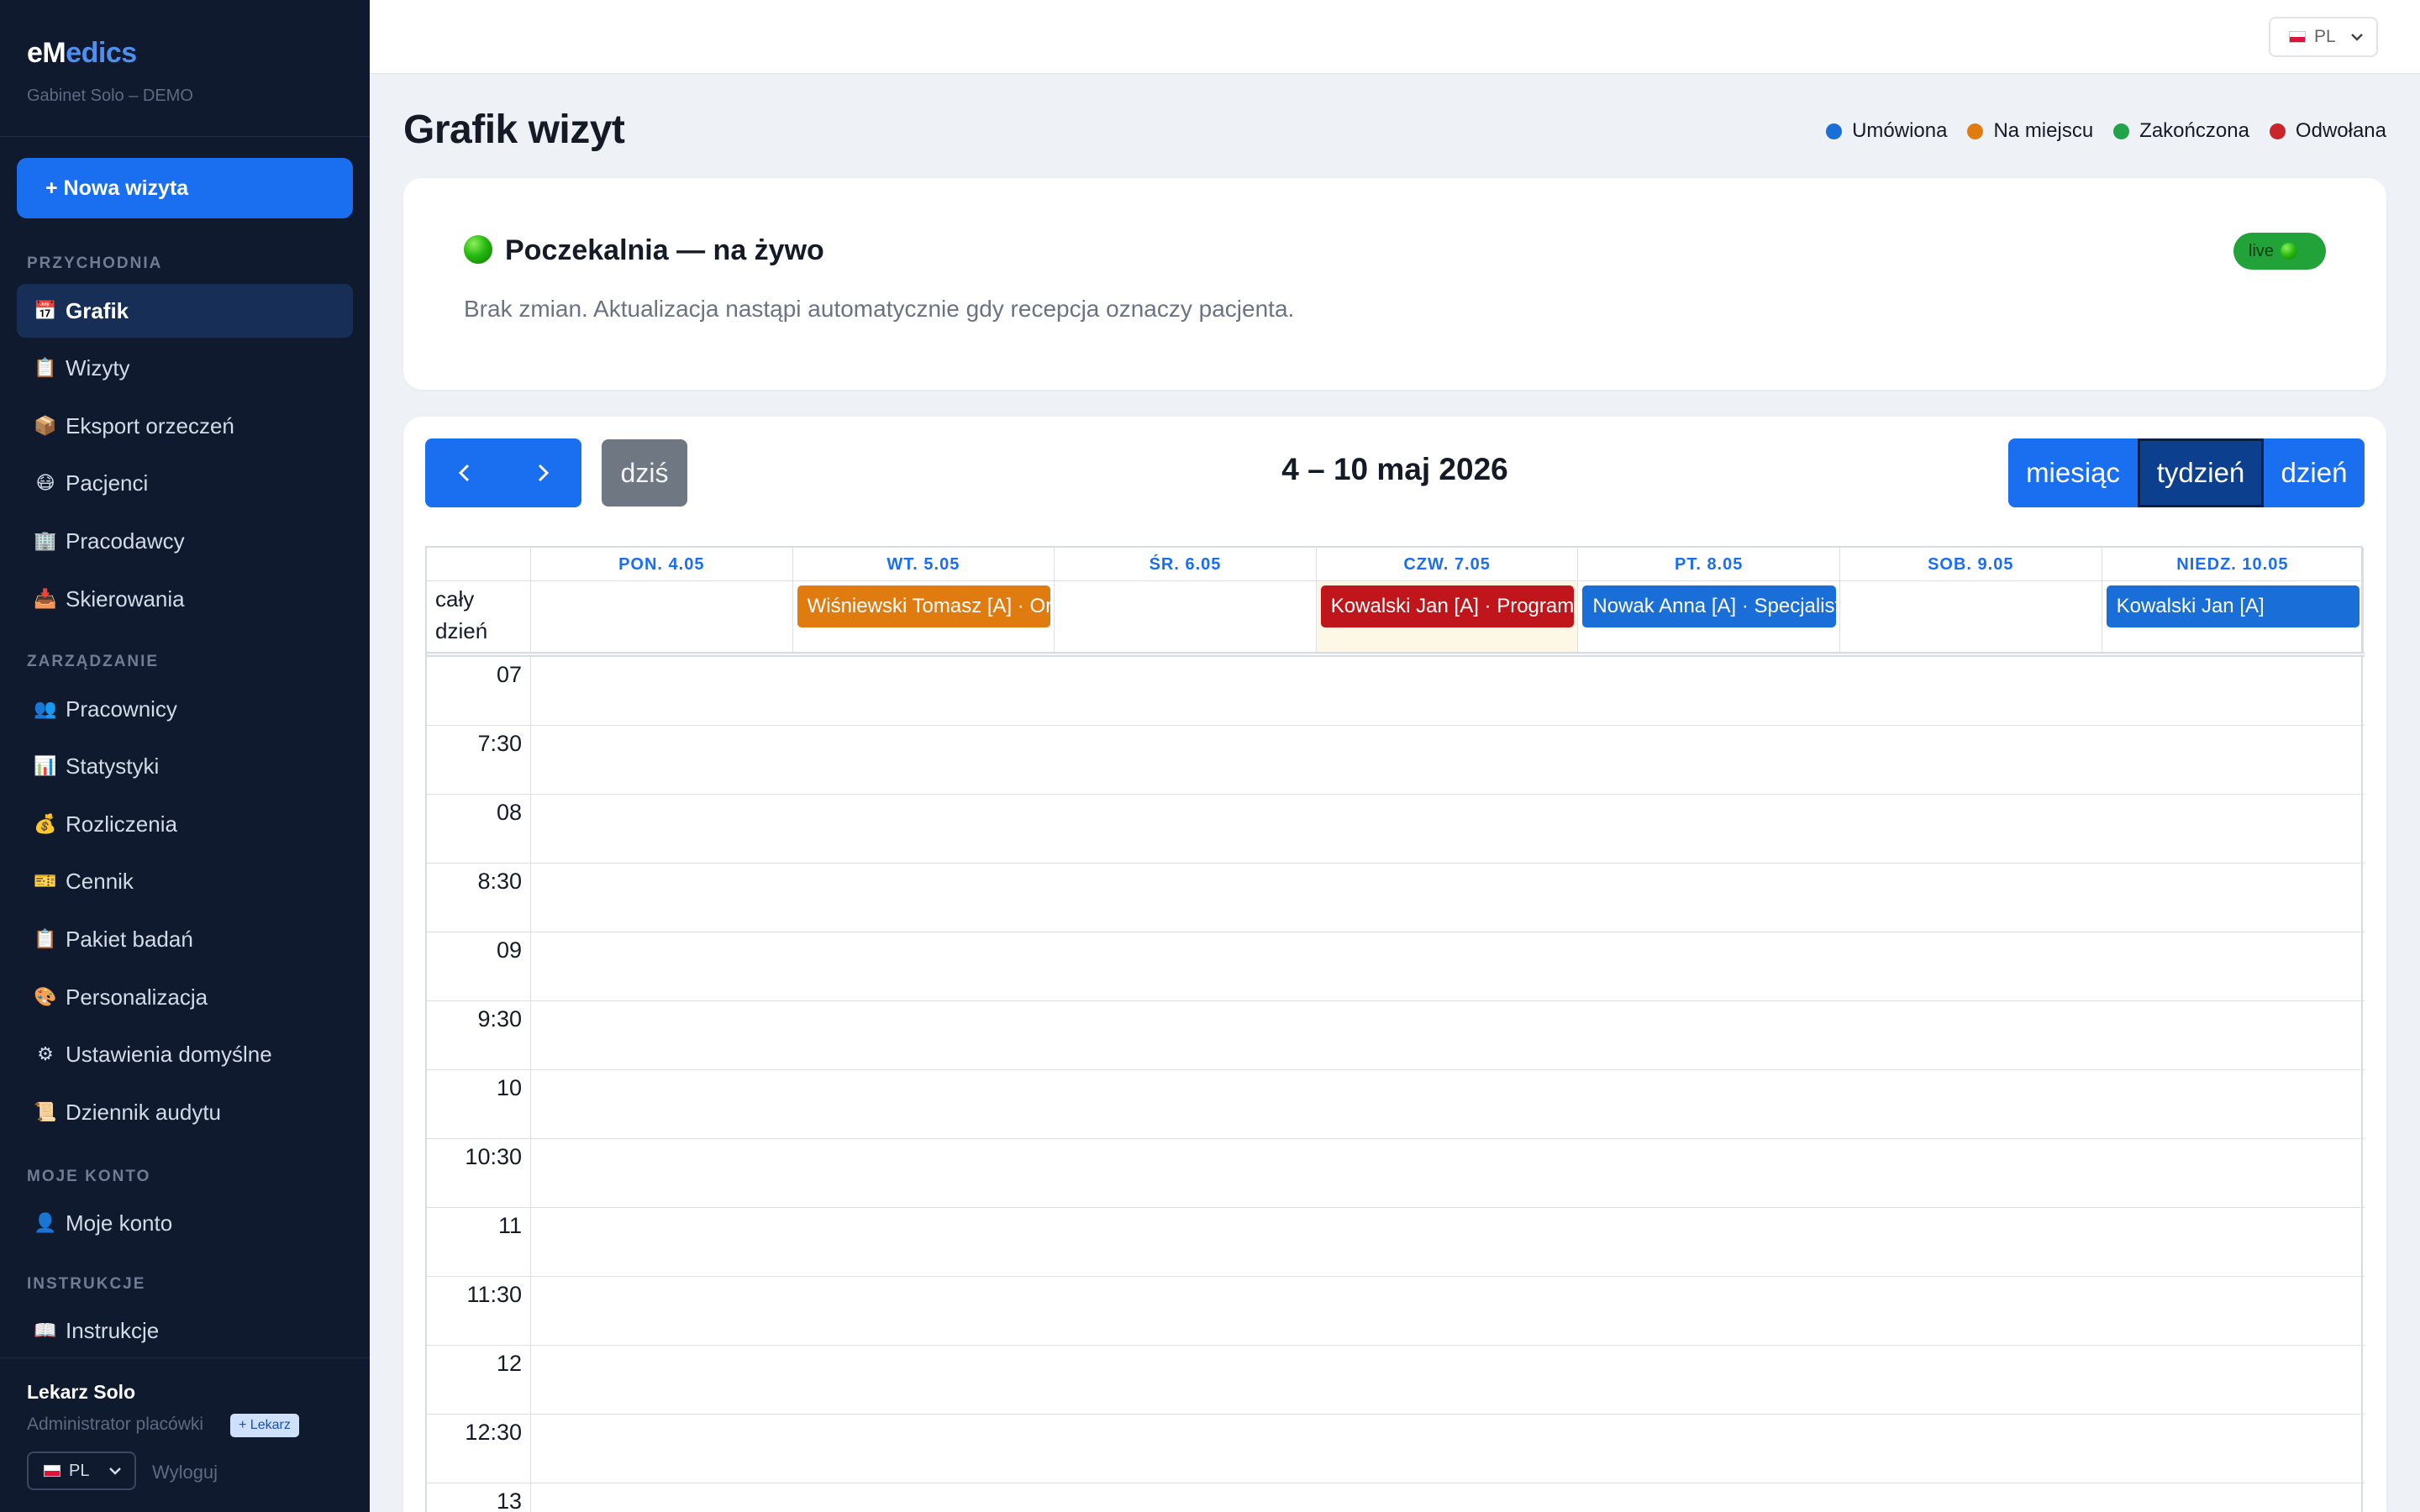  I want to click on time-slot-row: 8:30, so click(1396, 898).